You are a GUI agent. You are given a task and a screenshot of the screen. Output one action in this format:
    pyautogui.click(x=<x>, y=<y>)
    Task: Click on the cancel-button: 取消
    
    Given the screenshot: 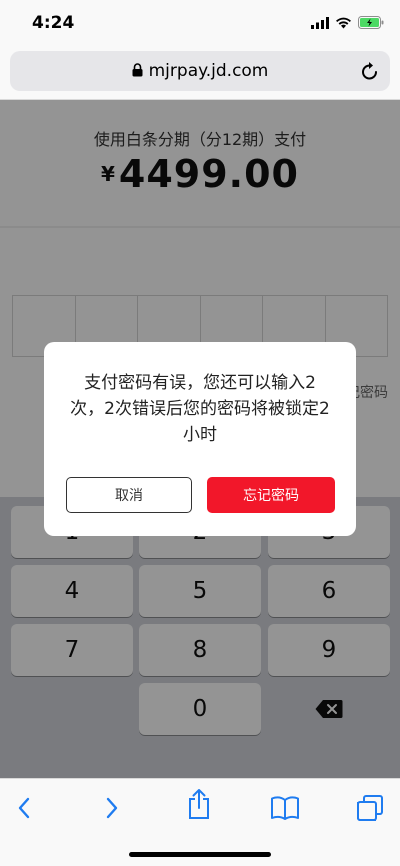 What is the action you would take?
    pyautogui.click(x=129, y=495)
    